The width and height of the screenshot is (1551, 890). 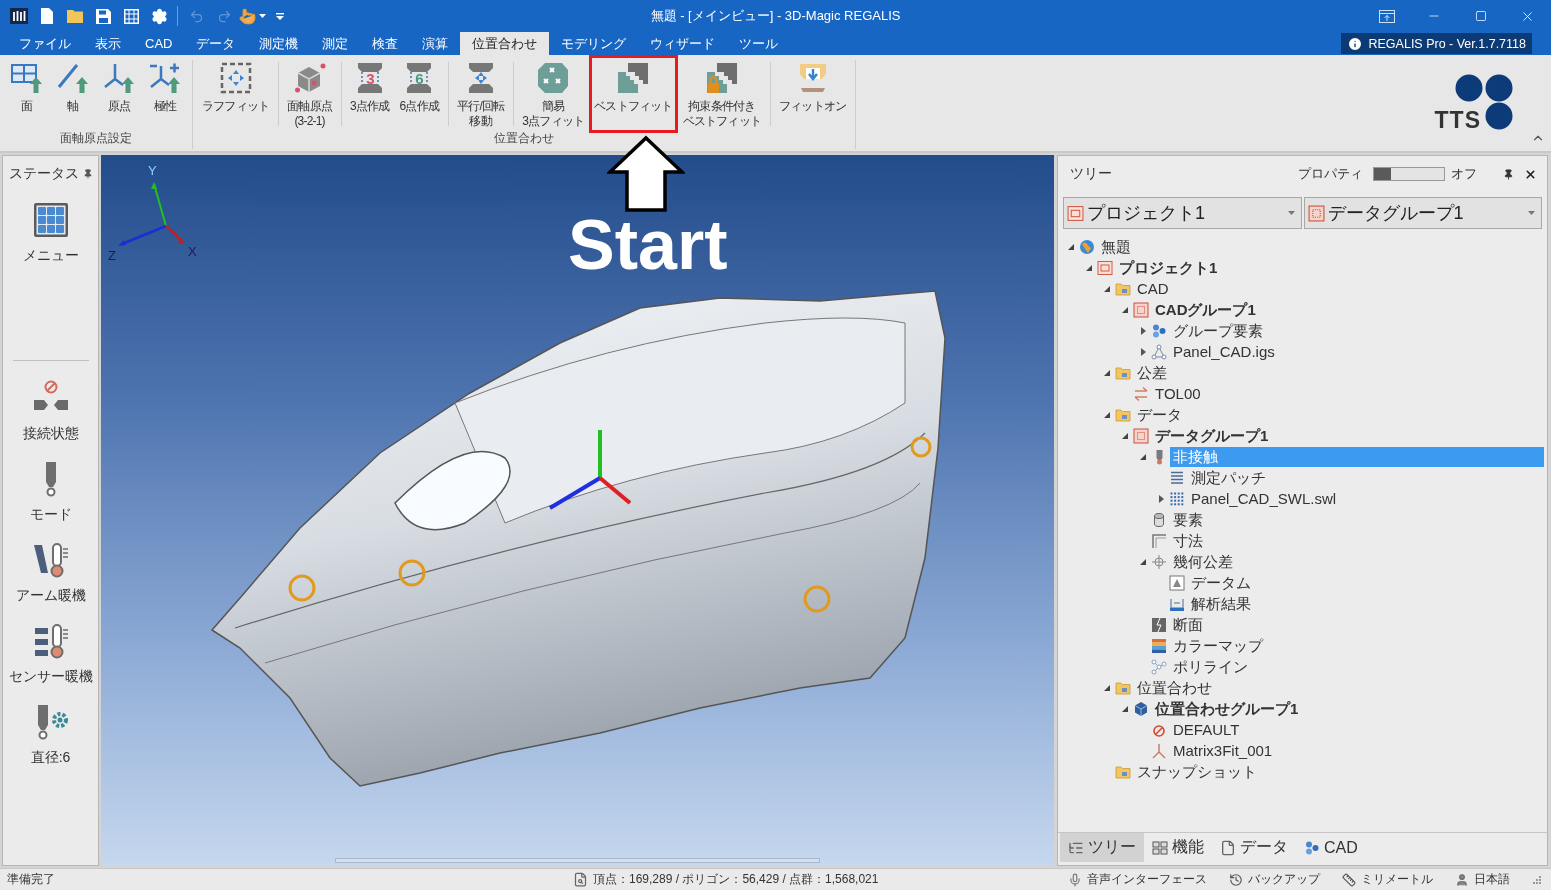 What do you see at coordinates (73, 94) in the screenshot?
I see `ribbon-button: 軸` at bounding box center [73, 94].